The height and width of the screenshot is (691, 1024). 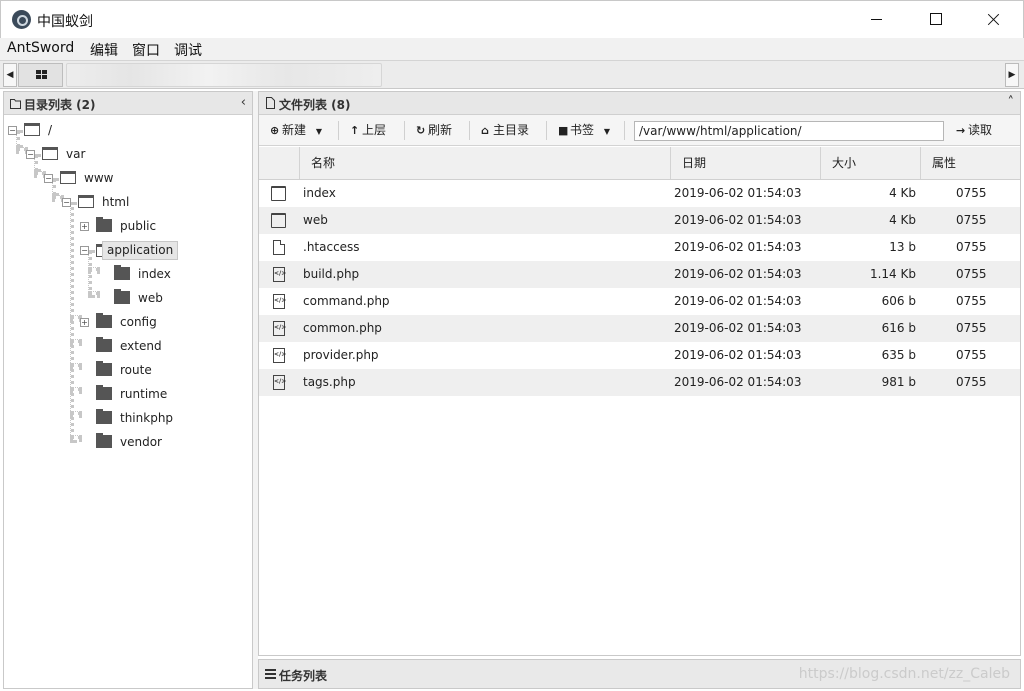 What do you see at coordinates (639, 674) in the screenshot?
I see `task-panel: 任务列表 https://blog.csdn.net/zz_Caleb` at bounding box center [639, 674].